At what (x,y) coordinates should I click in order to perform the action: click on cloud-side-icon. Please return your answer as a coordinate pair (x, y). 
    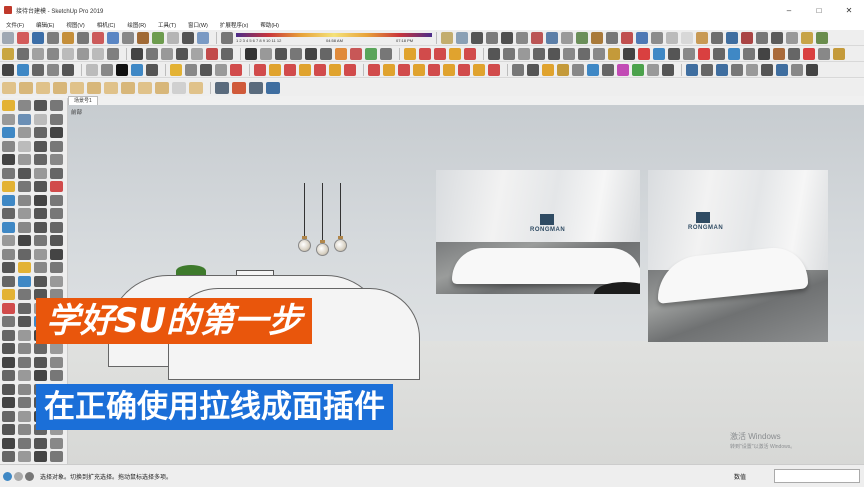
    Looking at the image, I should click on (8, 132).